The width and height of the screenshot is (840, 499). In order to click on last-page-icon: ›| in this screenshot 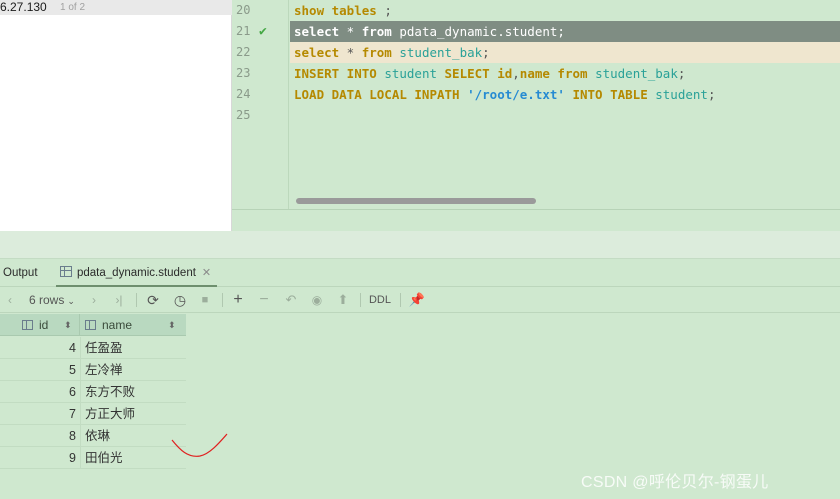, I will do `click(119, 300)`.